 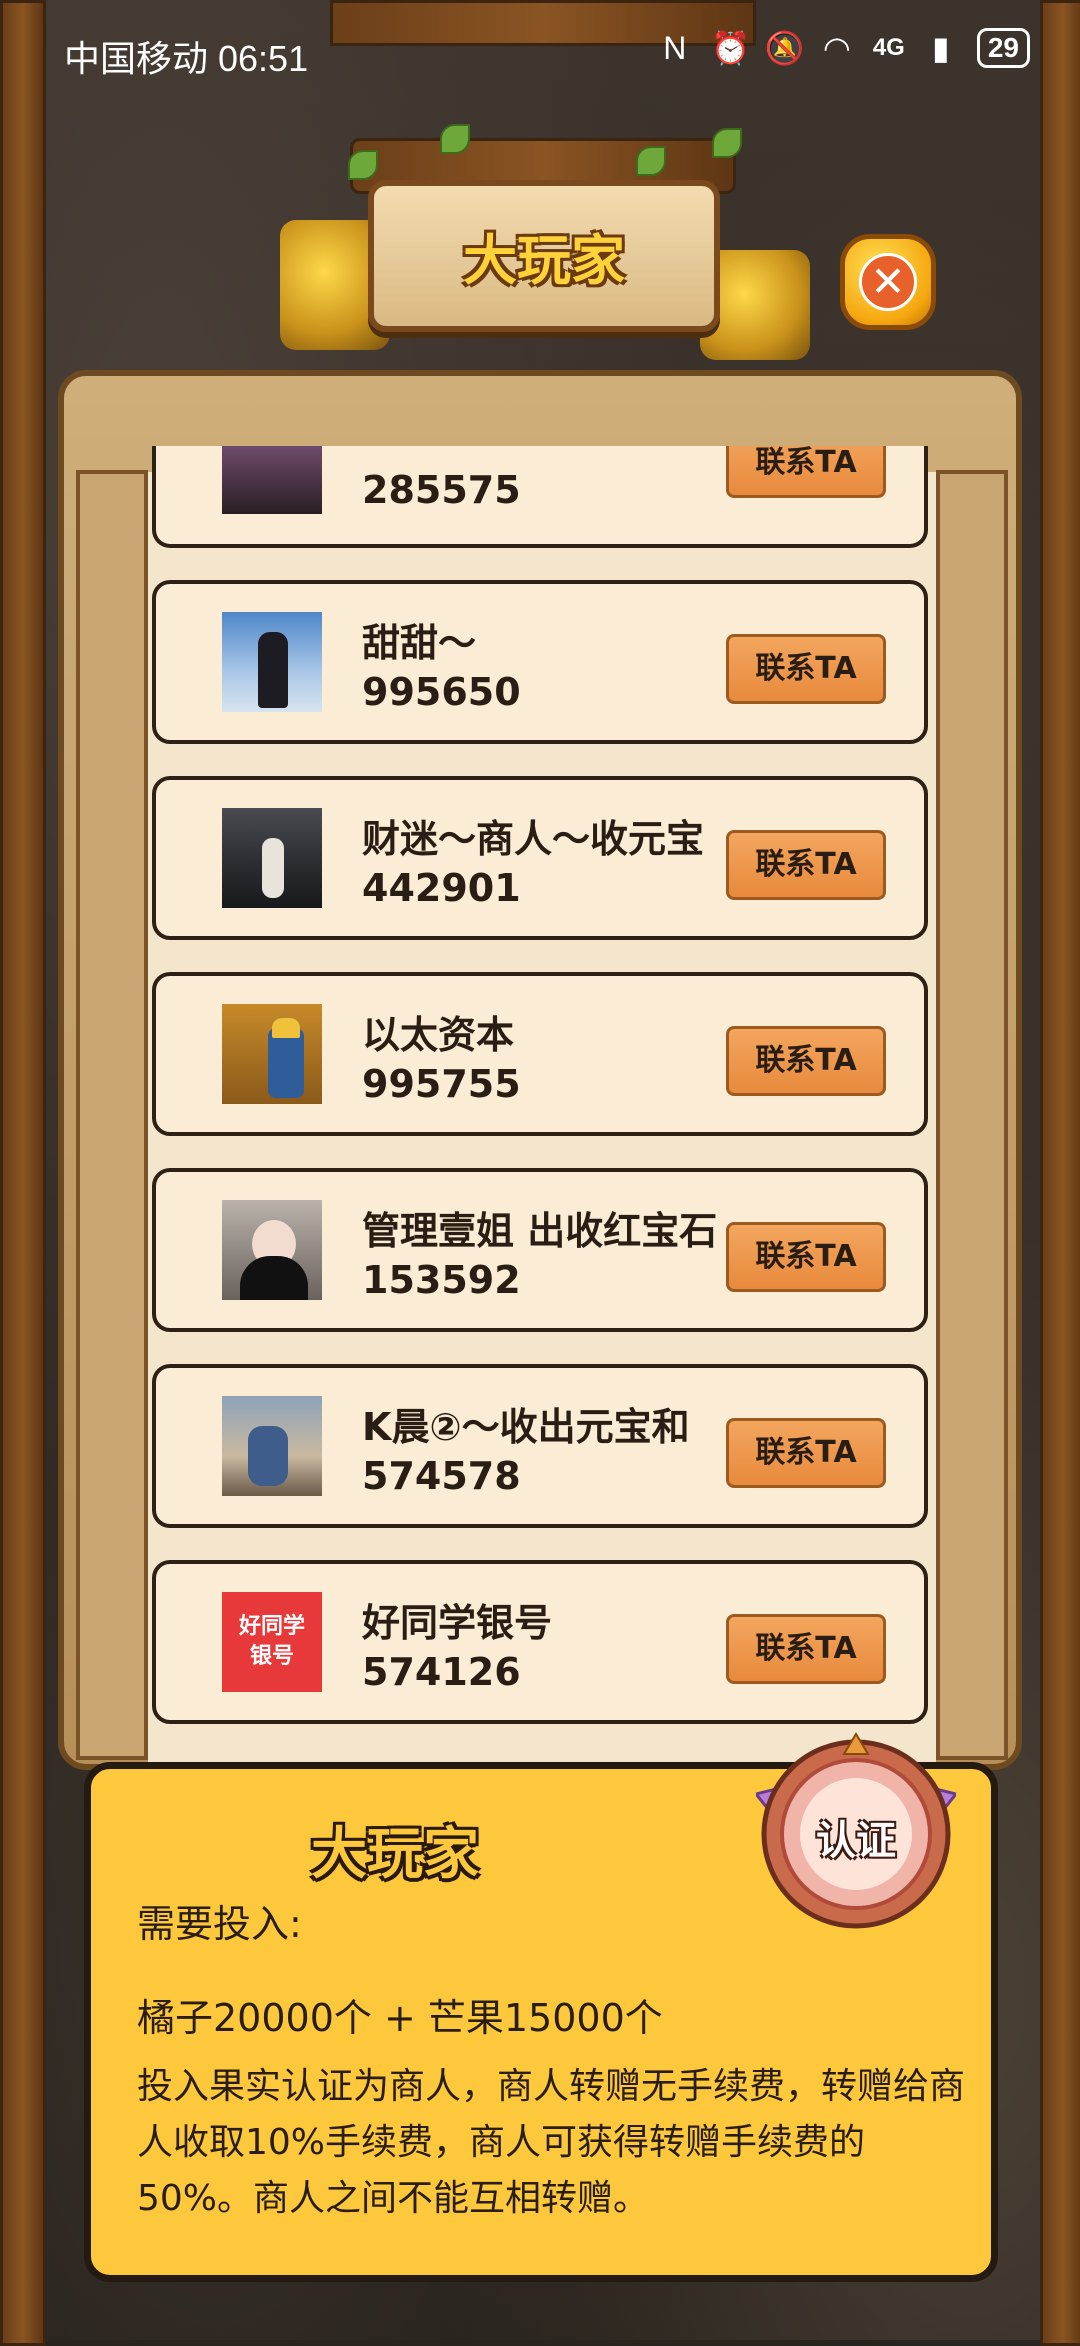 What do you see at coordinates (888, 47) in the screenshot?
I see `network-label: 4G` at bounding box center [888, 47].